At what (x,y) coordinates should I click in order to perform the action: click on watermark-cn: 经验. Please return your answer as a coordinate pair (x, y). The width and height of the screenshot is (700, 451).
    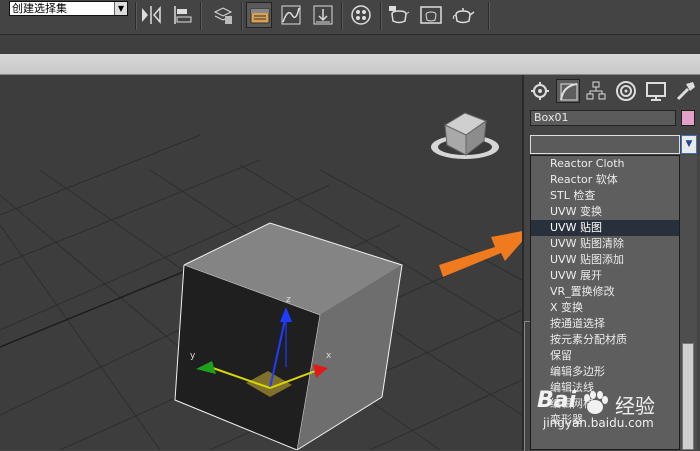
    Looking at the image, I should click on (635, 406).